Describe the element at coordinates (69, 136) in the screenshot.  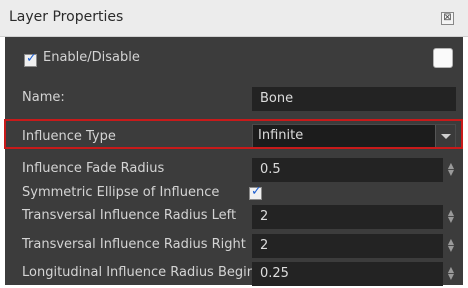
I see `influence-type-label: Influence Type` at that location.